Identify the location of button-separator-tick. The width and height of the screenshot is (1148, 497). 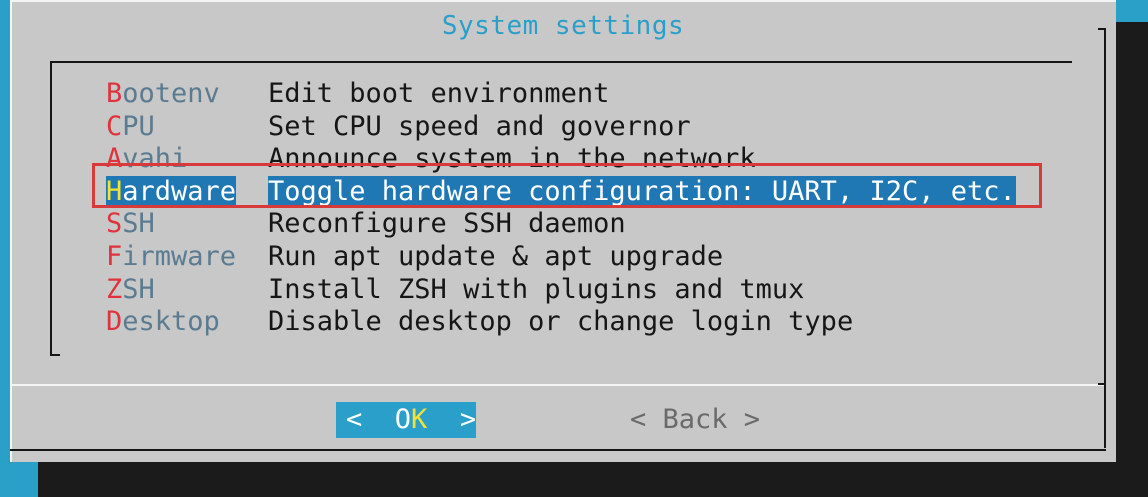
(1102, 384).